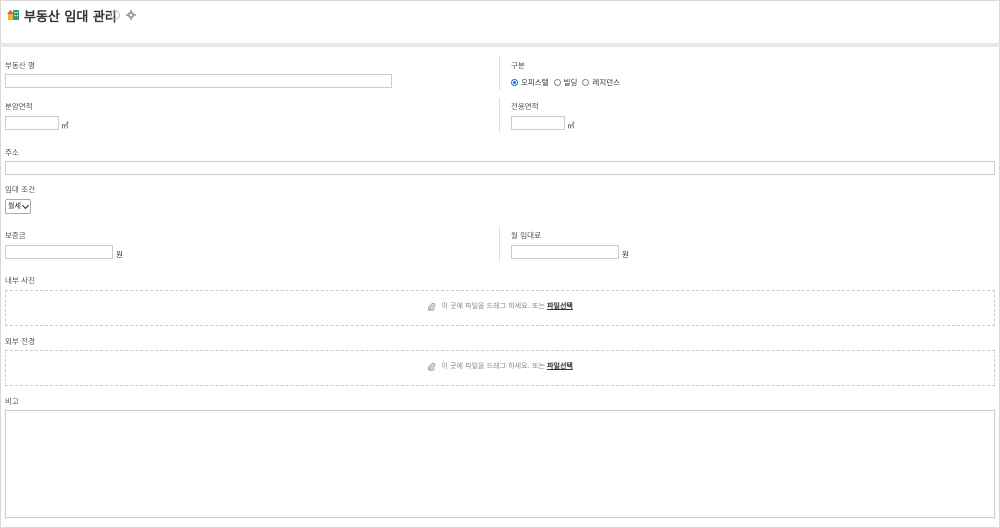 The width and height of the screenshot is (1000, 528). I want to click on lease-terms-select: 월세, so click(18, 206).